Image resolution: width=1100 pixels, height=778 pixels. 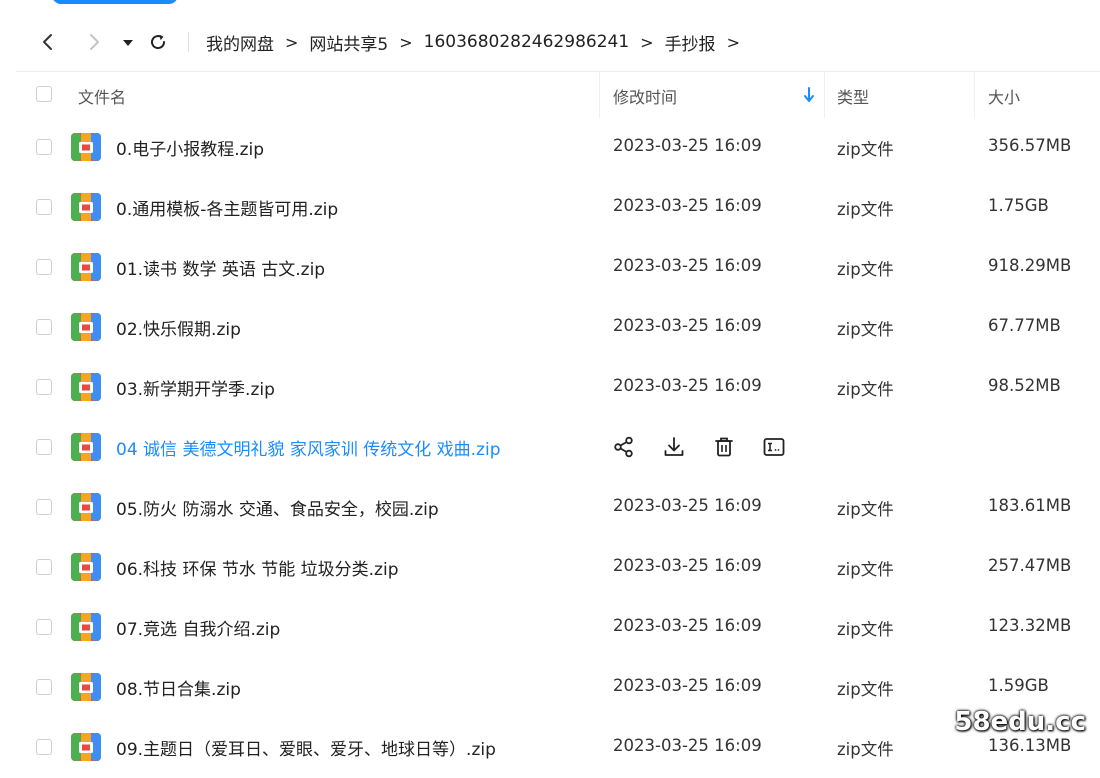 What do you see at coordinates (809, 95) in the screenshot?
I see `arrow-down-icon` at bounding box center [809, 95].